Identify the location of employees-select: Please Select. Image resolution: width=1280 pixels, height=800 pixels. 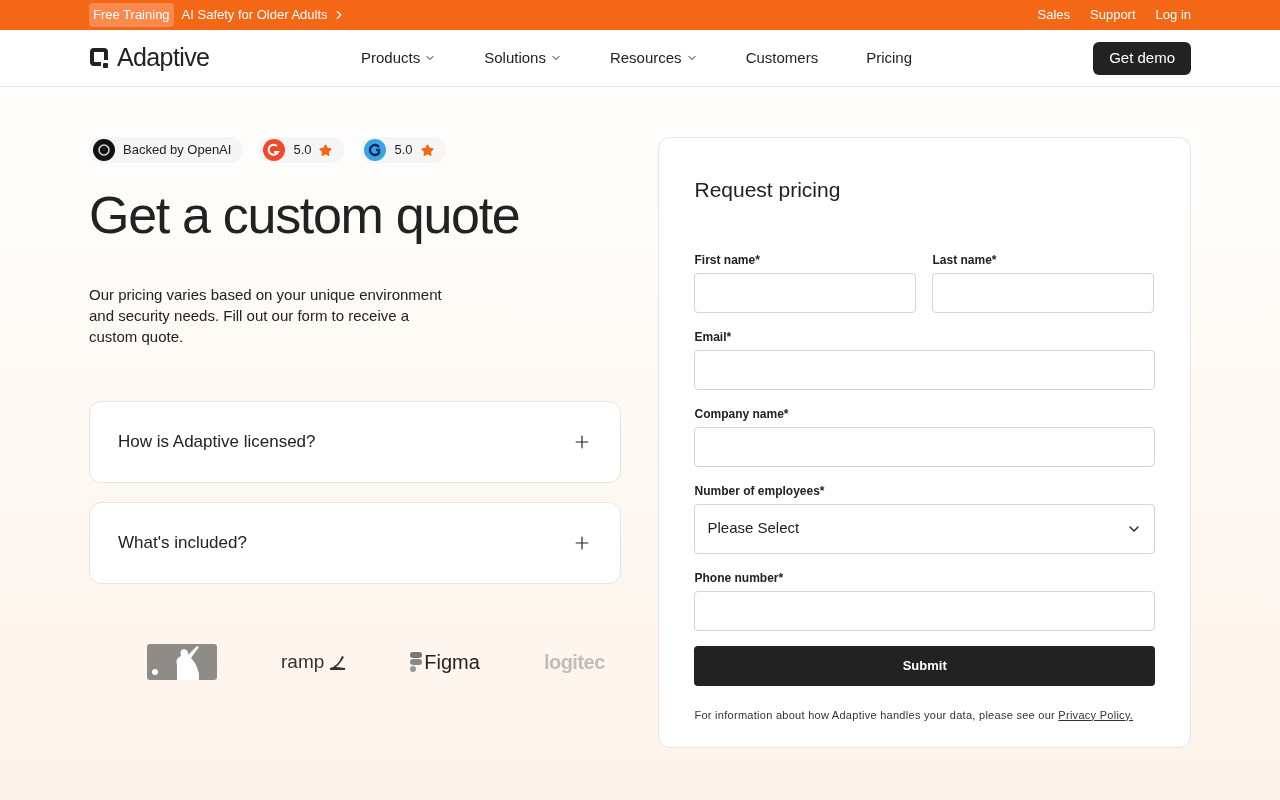
(924, 528).